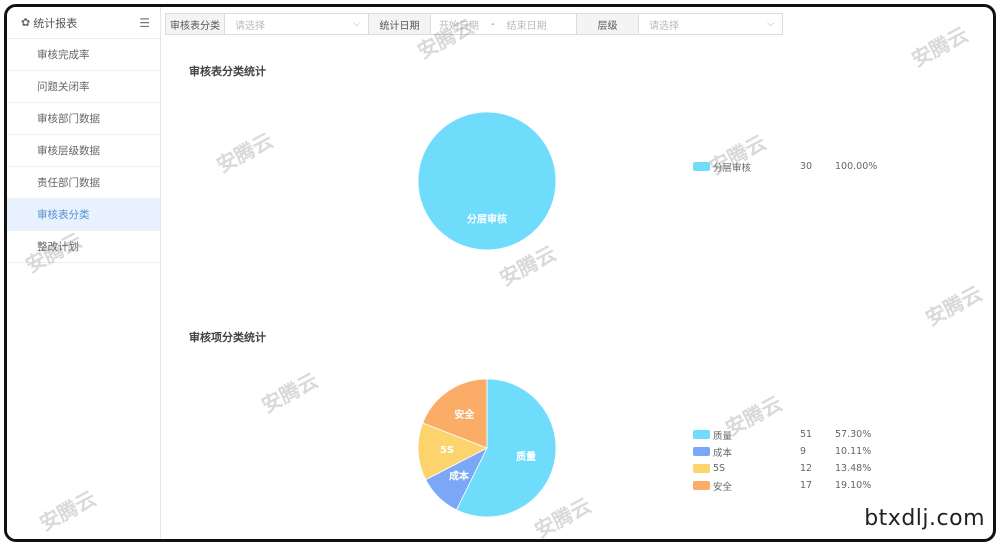 Image resolution: width=1000 pixels, height=546 pixels. What do you see at coordinates (487, 448) in the screenshot?
I see `chart2-pie: 质量成本 5S 安全` at bounding box center [487, 448].